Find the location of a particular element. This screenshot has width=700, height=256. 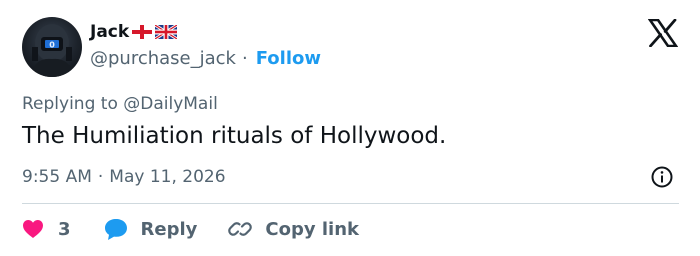

speech-bubble-icon is located at coordinates (115, 229).